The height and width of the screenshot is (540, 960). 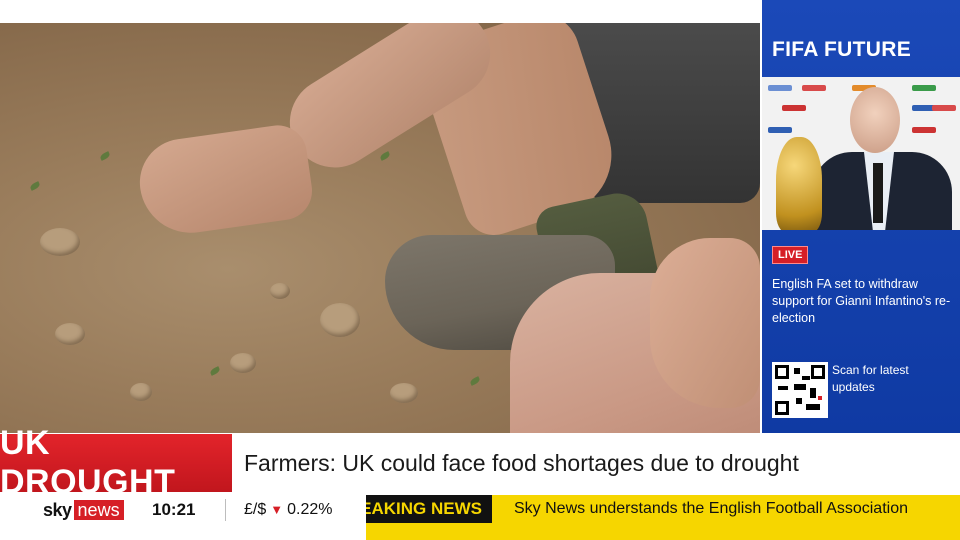 I want to click on currency-ticker: £/$ ▼ 0.22%, so click(x=288, y=510).